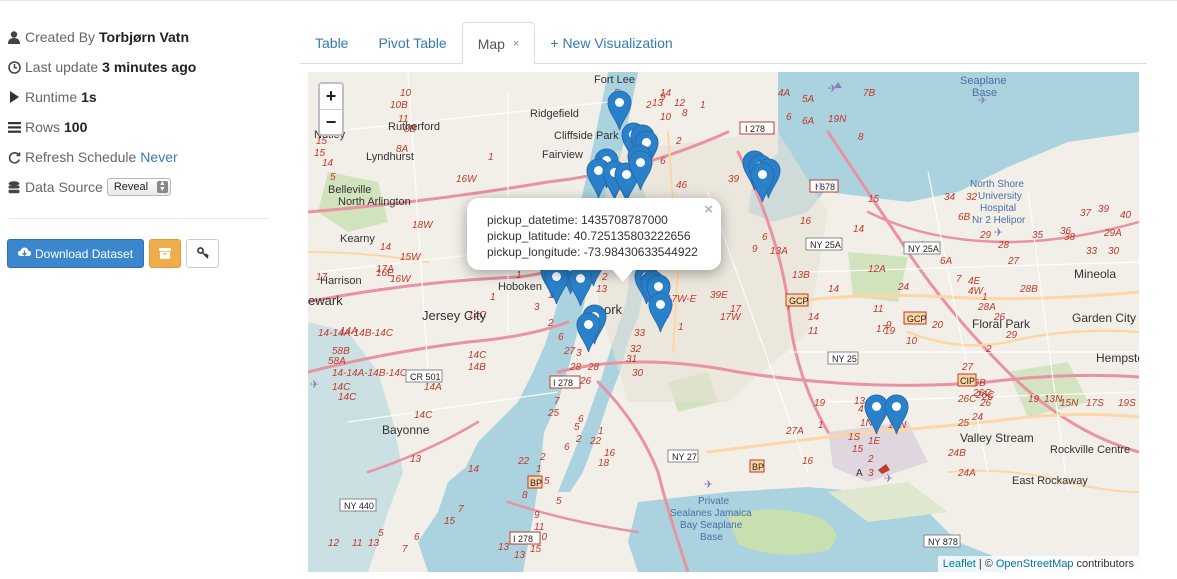 This screenshot has height=579, width=1177. I want to click on svg-text: 5, so click(577, 427).